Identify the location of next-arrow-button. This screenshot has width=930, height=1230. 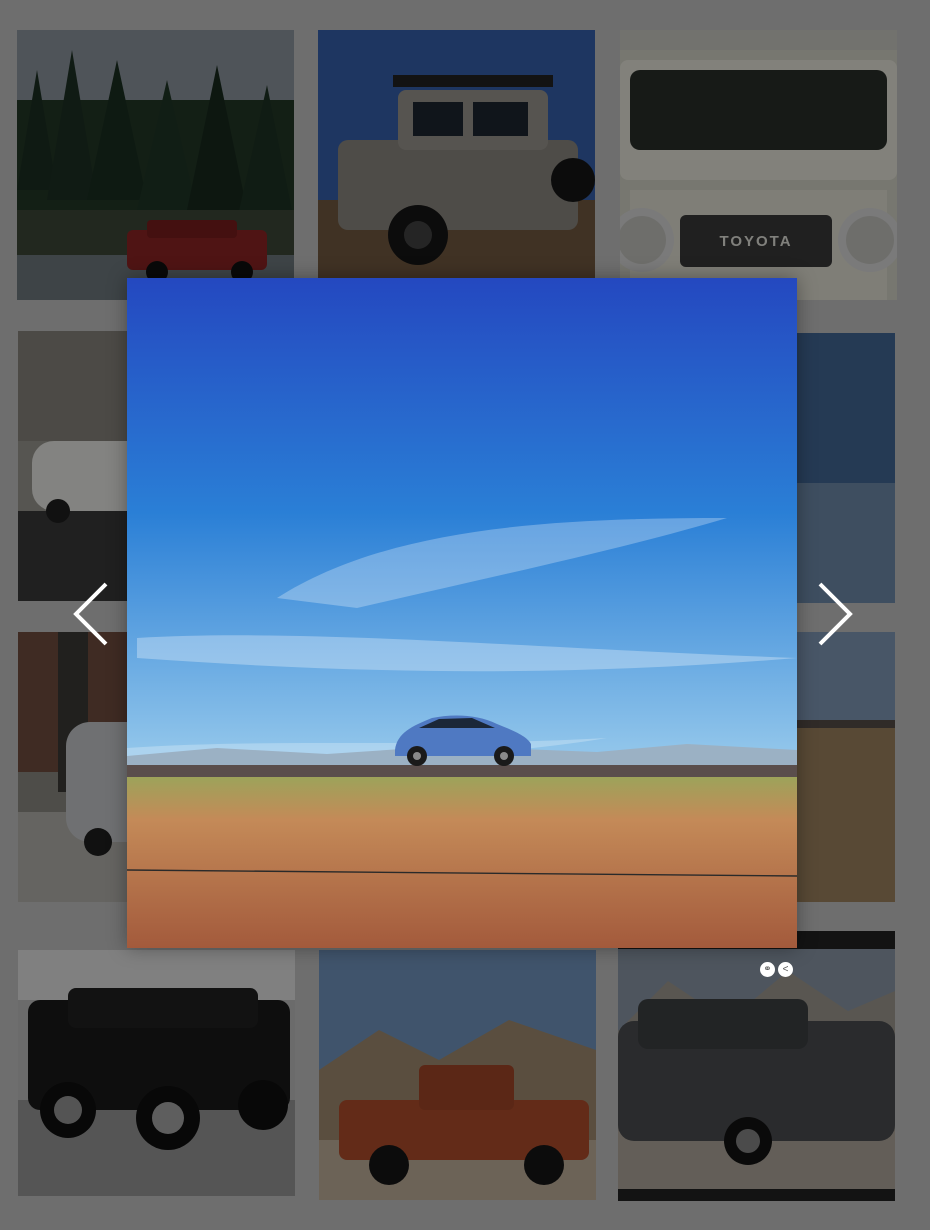
(834, 614).